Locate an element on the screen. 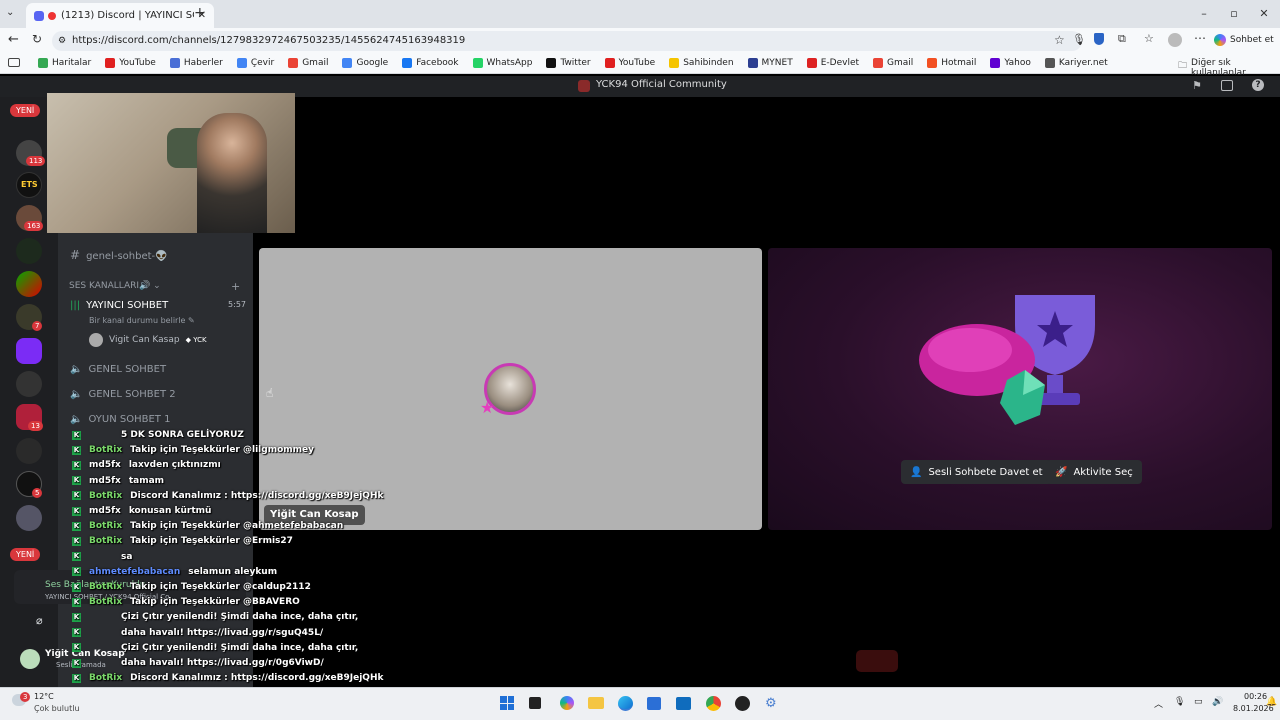 Image resolution: width=1280 pixels, height=720 pixels. minimize-button: – is located at coordinates (1204, 14).